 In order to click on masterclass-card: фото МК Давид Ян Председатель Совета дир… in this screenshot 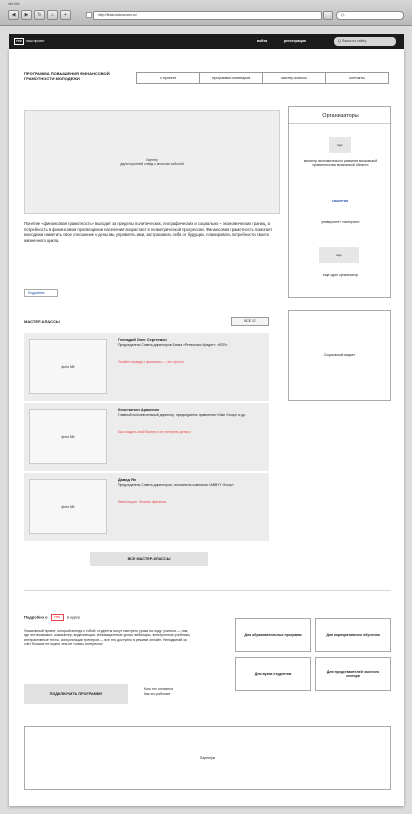, I will do `click(146, 507)`.